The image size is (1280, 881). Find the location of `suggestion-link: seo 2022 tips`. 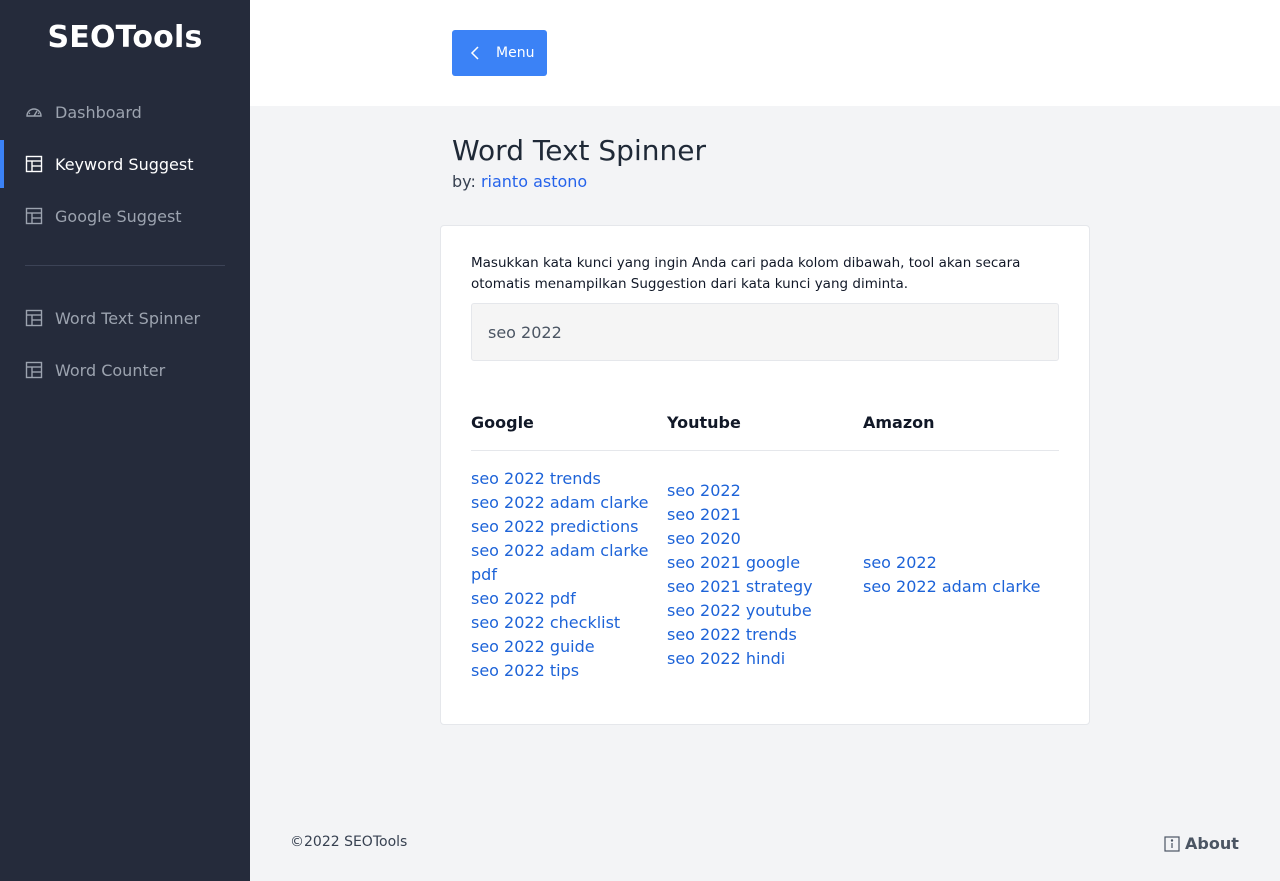

suggestion-link: seo 2022 tips is located at coordinates (563, 671).